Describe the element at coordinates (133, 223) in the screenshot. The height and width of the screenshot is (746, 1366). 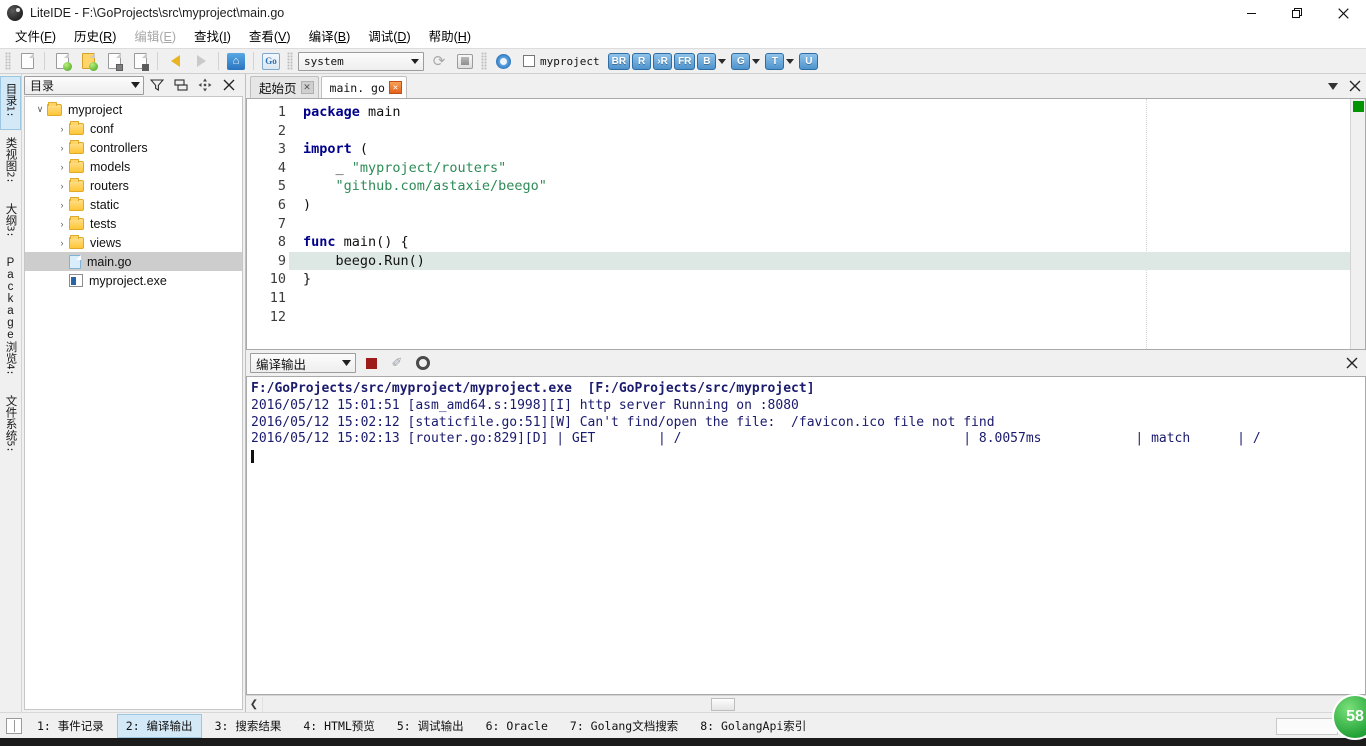
I see `tree-item: › tests` at that location.